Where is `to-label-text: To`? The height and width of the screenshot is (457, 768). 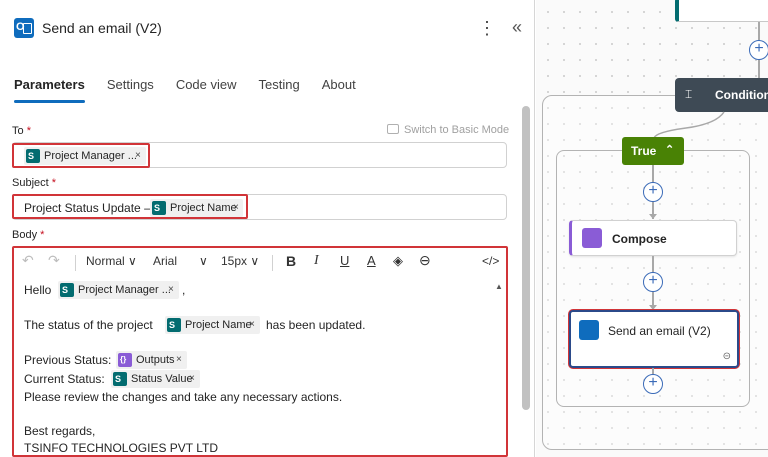
to-label-text: To is located at coordinates (18, 131).